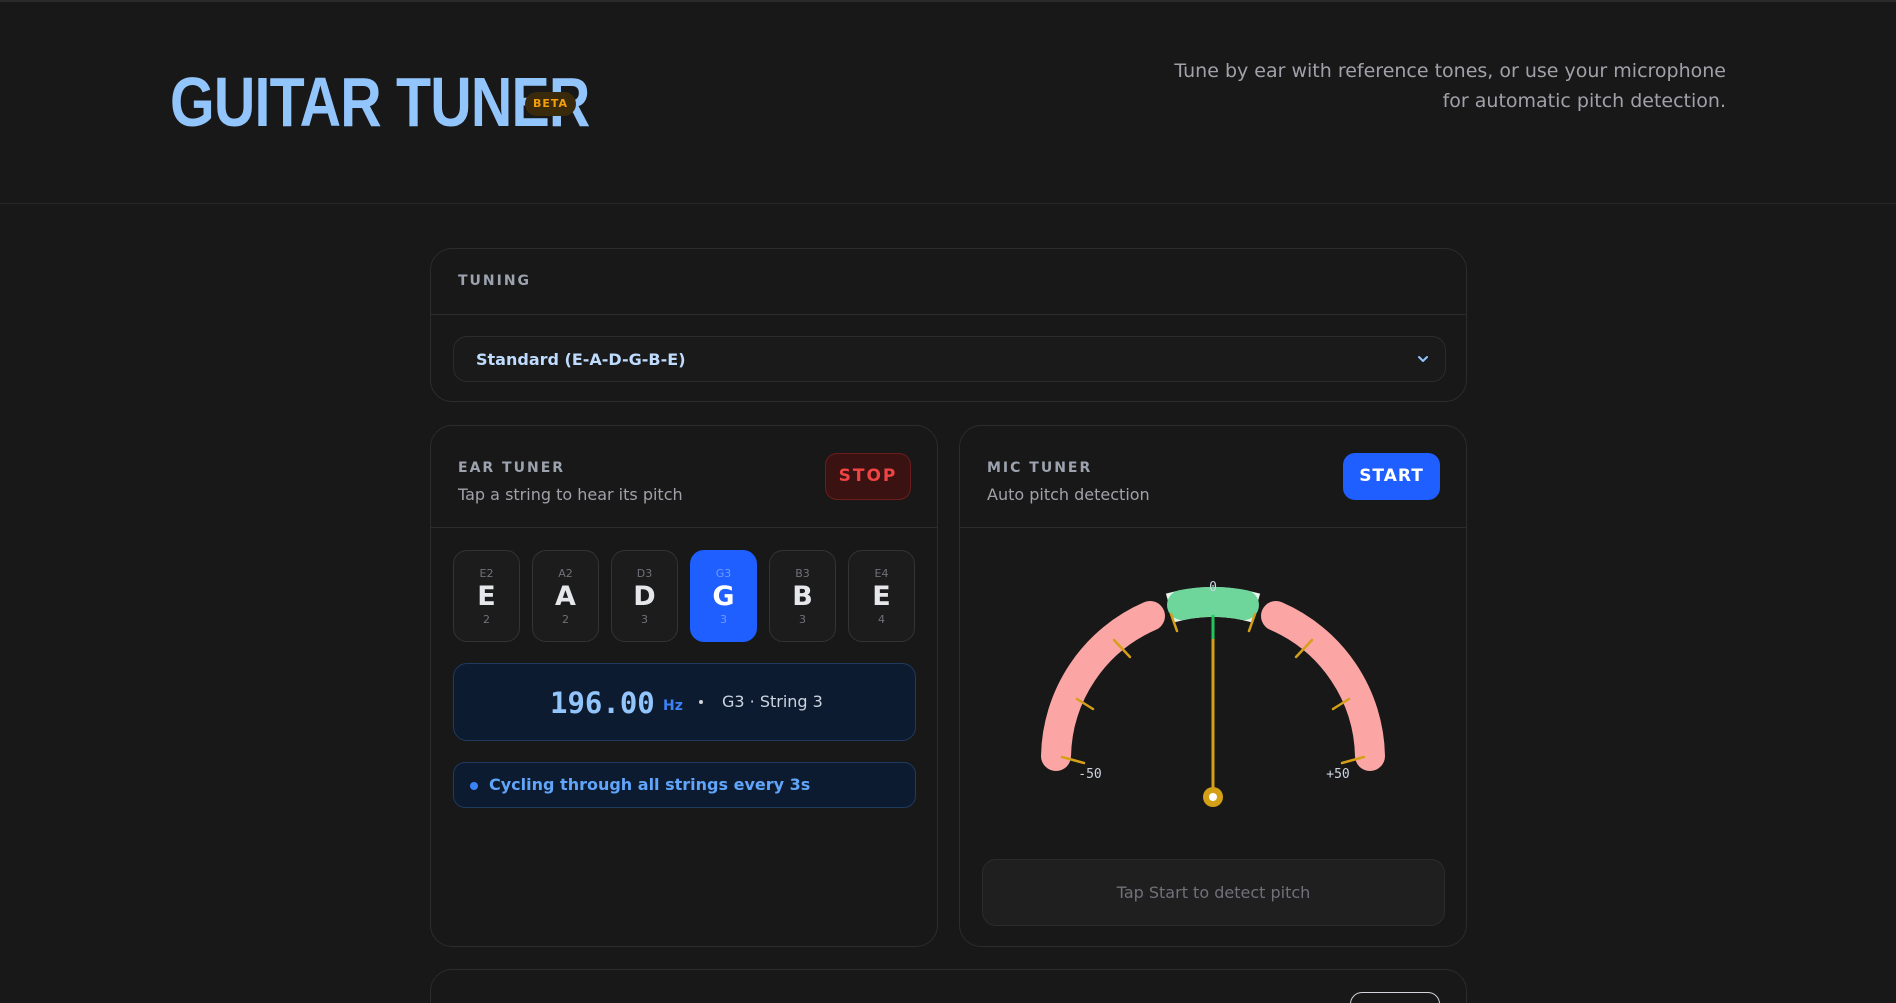 The height and width of the screenshot is (1003, 1896). What do you see at coordinates (565, 573) in the screenshot?
I see `string-note-full: A2` at bounding box center [565, 573].